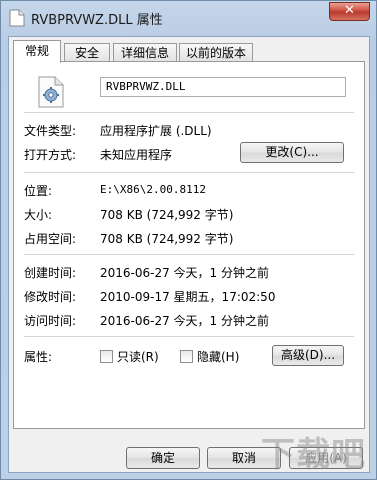 The height and width of the screenshot is (480, 377). Describe the element at coordinates (51, 92) in the screenshot. I see `dll-file-icon` at that location.